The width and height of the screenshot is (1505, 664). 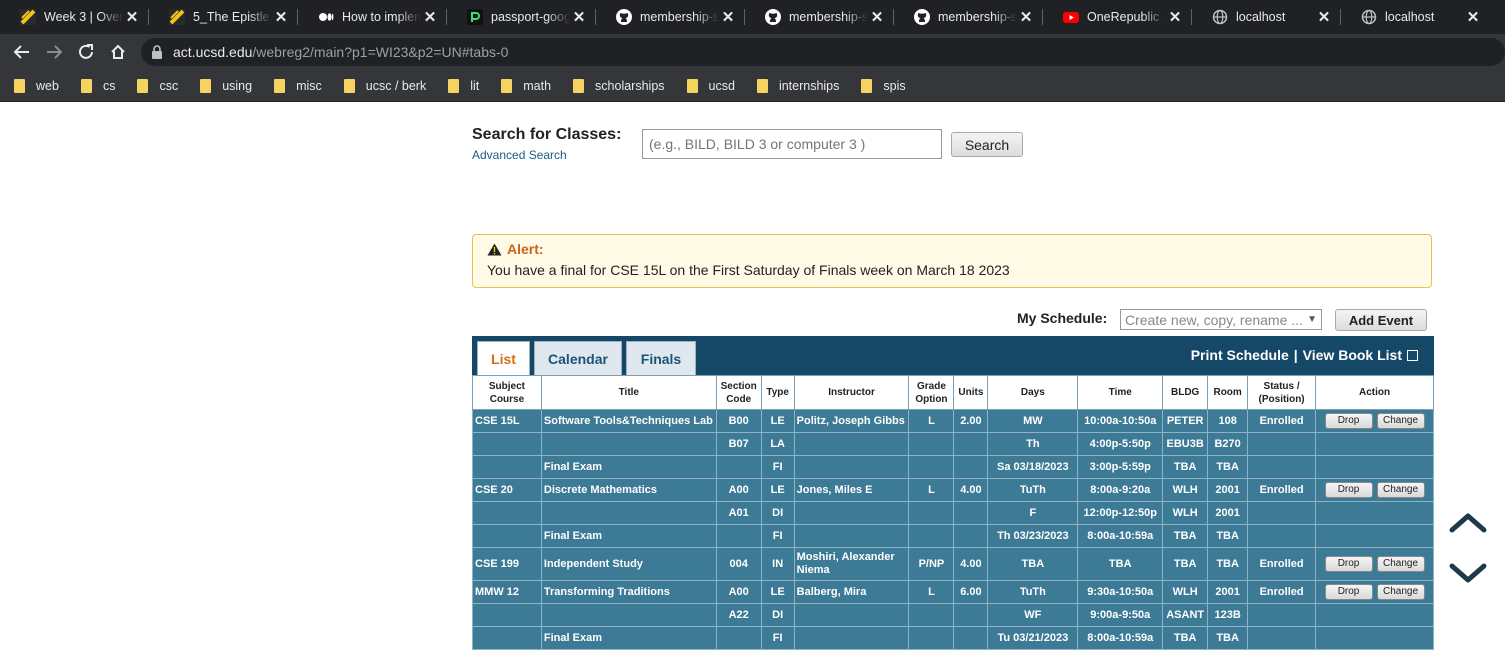 What do you see at coordinates (1117, 17) in the screenshot?
I see `browser-tab: OneRepublic - C ✕` at bounding box center [1117, 17].